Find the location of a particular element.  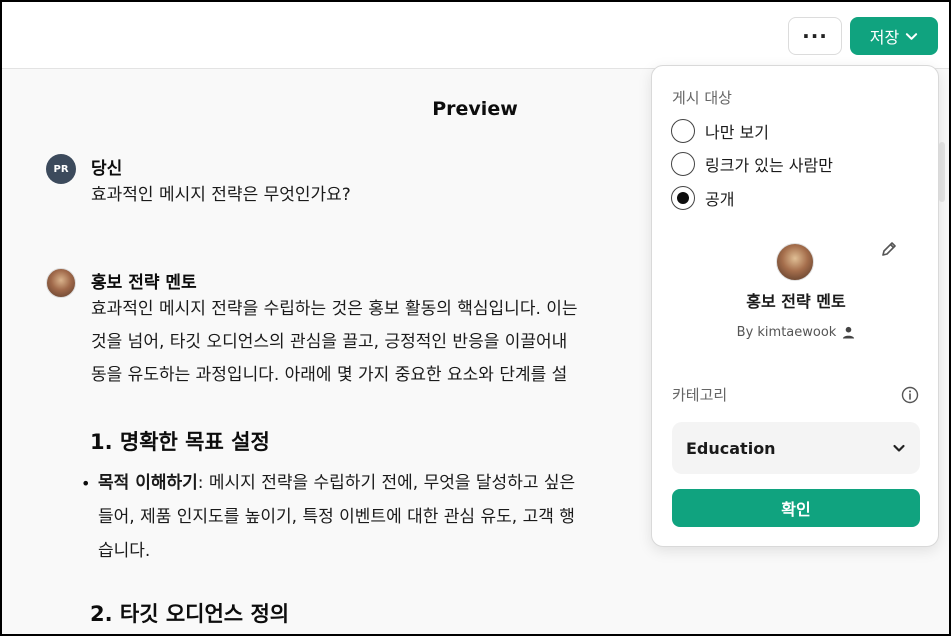

assistant-text-line-1: 효과적인 메시지 전략을 수립하는 것은 홍보 활동의 핵심입니다. 이는 is located at coordinates (334, 309).